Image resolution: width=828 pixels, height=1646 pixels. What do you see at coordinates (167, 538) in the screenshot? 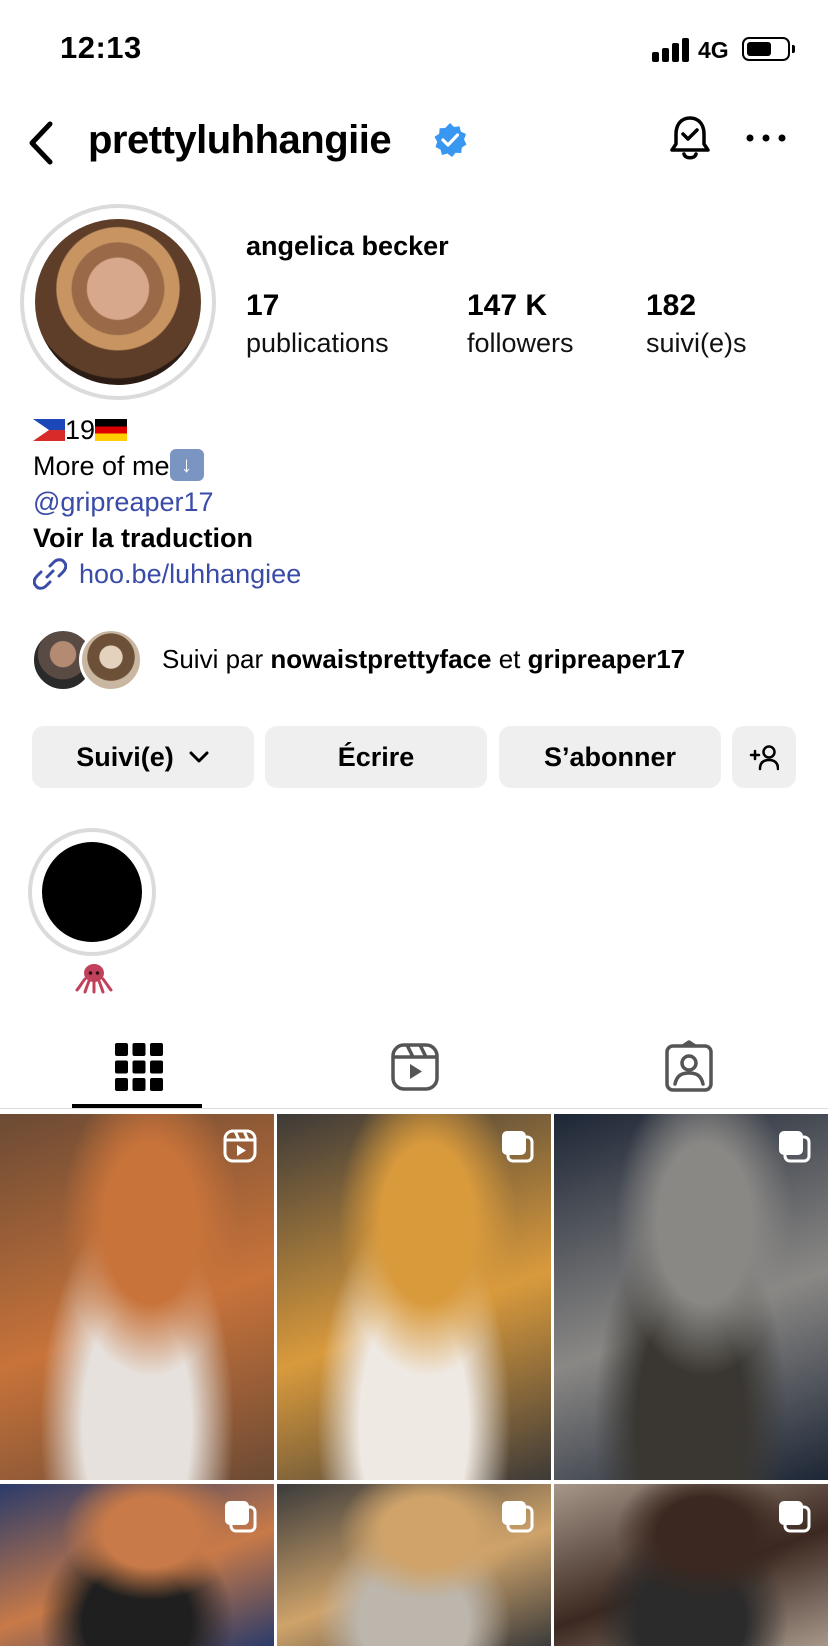
I see `see-translation-link: Voir la traduction` at bounding box center [167, 538].